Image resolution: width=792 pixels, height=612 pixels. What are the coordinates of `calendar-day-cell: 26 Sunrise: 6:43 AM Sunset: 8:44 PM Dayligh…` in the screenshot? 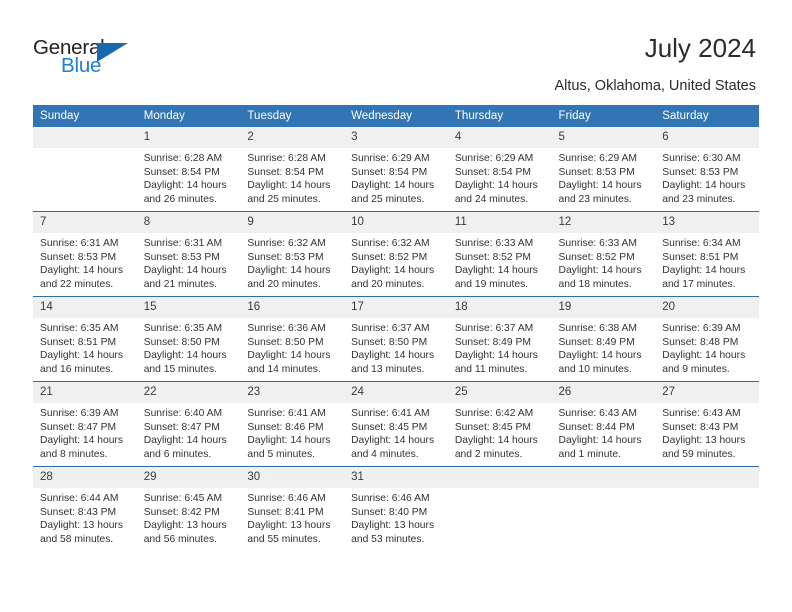 It's located at (603, 424).